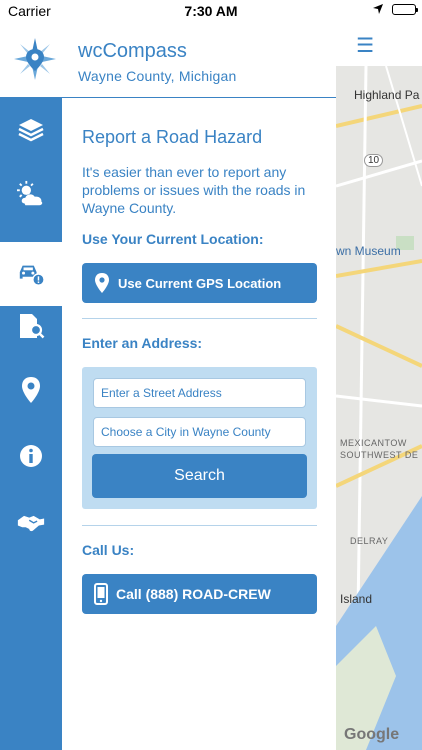 The image size is (422, 750). I want to click on car-hazard-icon, so click(32, 275).